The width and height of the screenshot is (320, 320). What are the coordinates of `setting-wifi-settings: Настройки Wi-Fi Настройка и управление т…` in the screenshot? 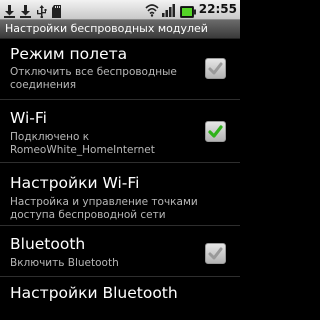 It's located at (120, 194).